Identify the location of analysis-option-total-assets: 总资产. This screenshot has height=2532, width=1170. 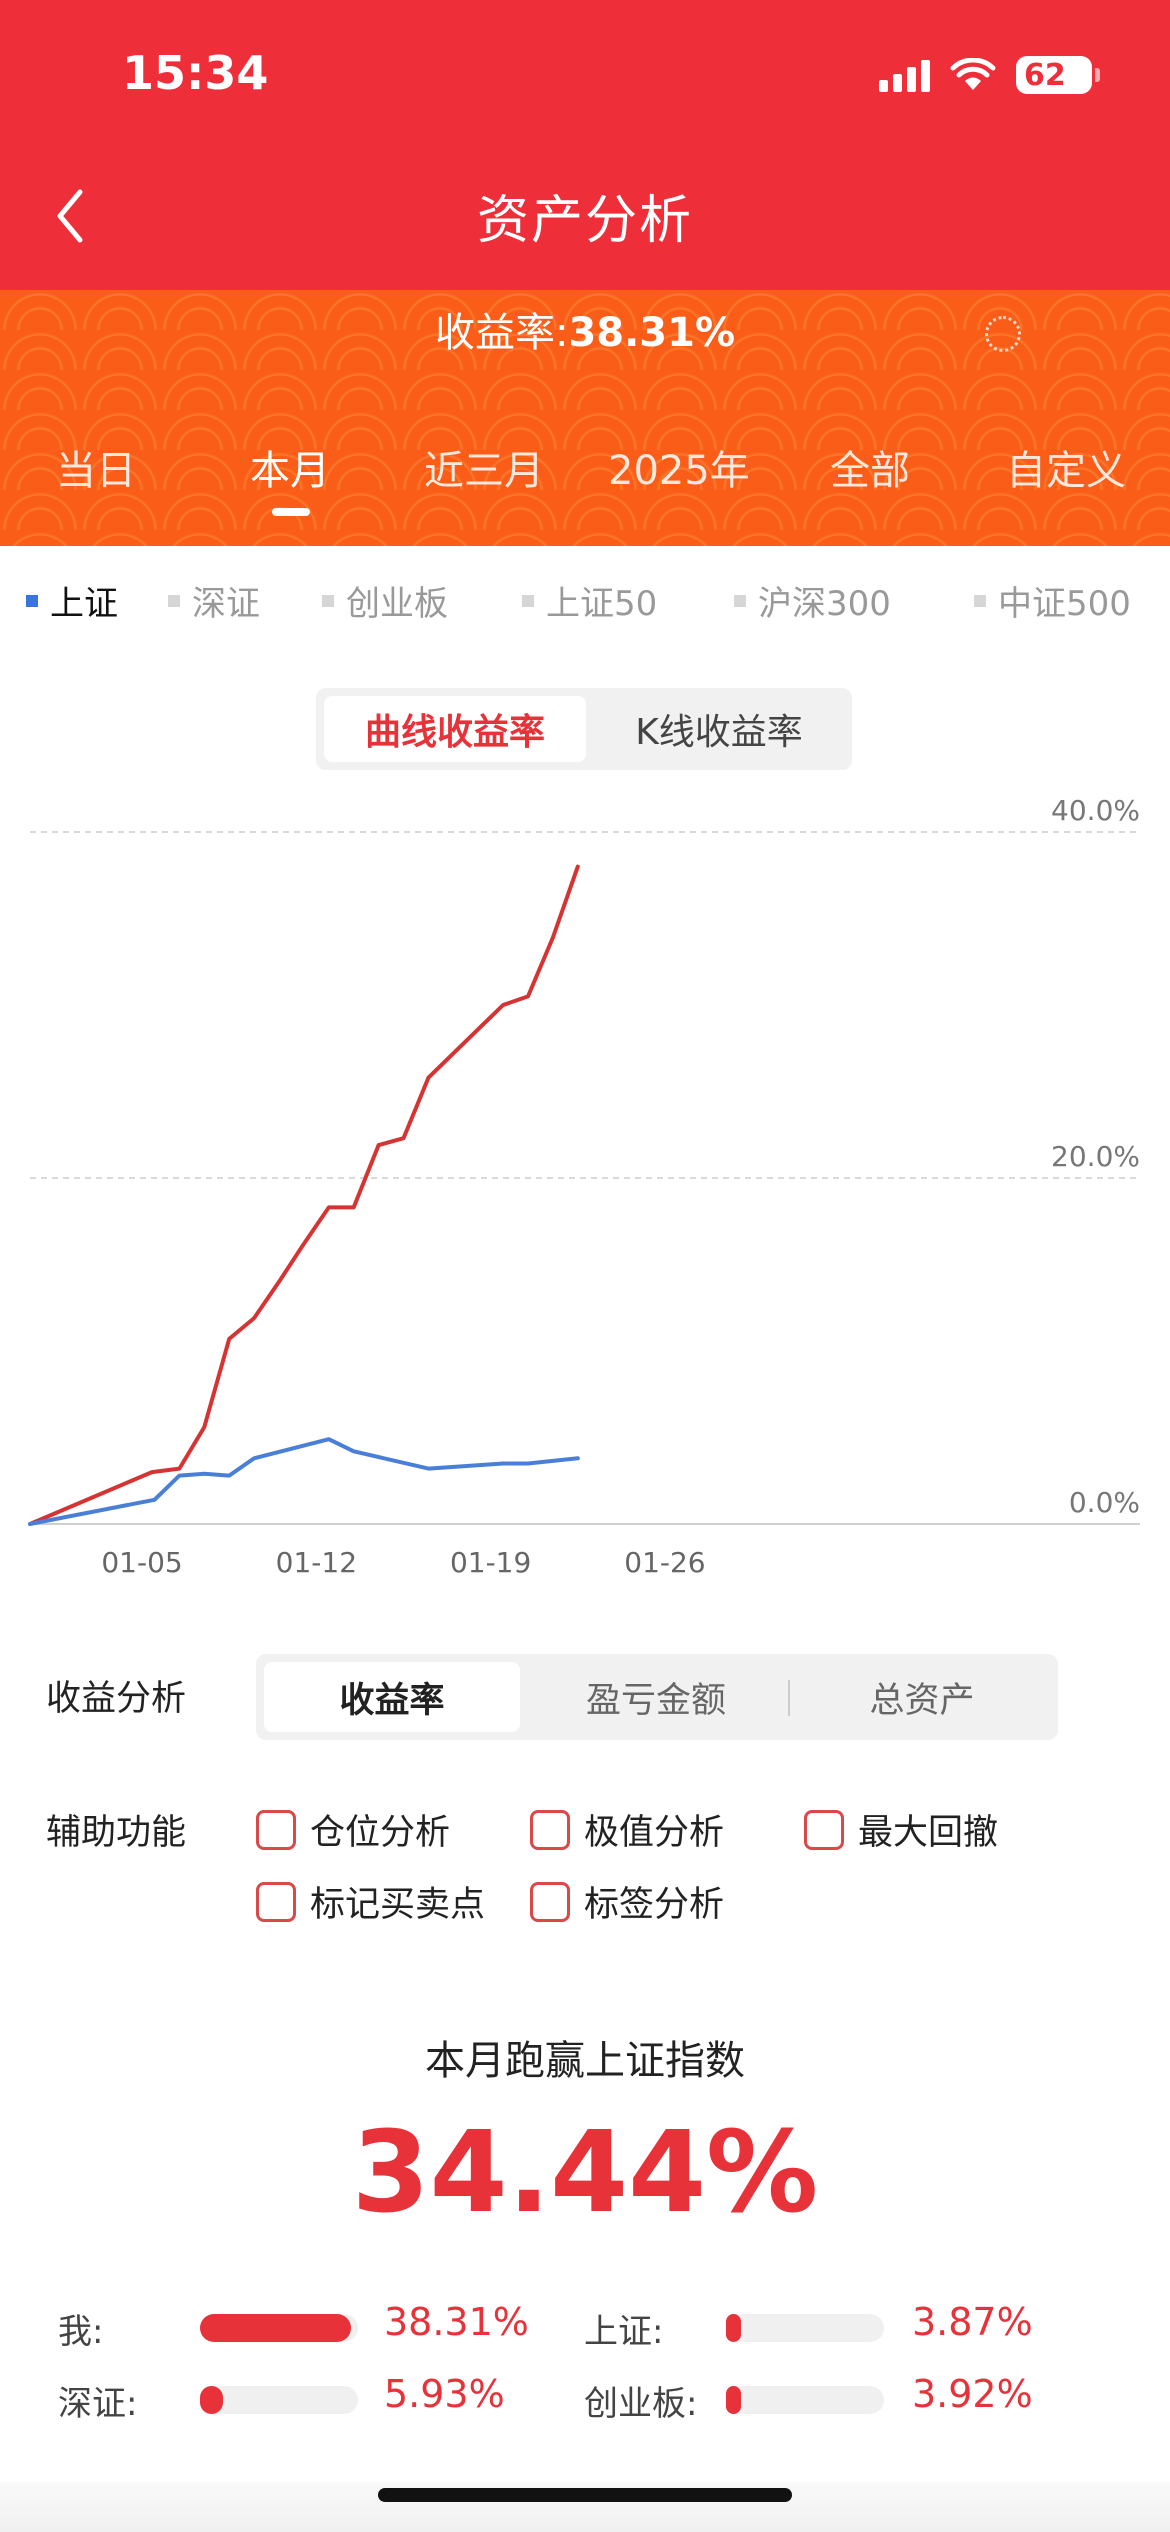
(922, 1697).